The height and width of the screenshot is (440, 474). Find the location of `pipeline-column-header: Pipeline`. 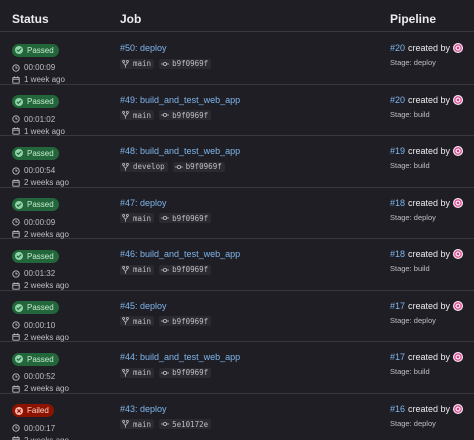

pipeline-column-header: Pipeline is located at coordinates (413, 19).